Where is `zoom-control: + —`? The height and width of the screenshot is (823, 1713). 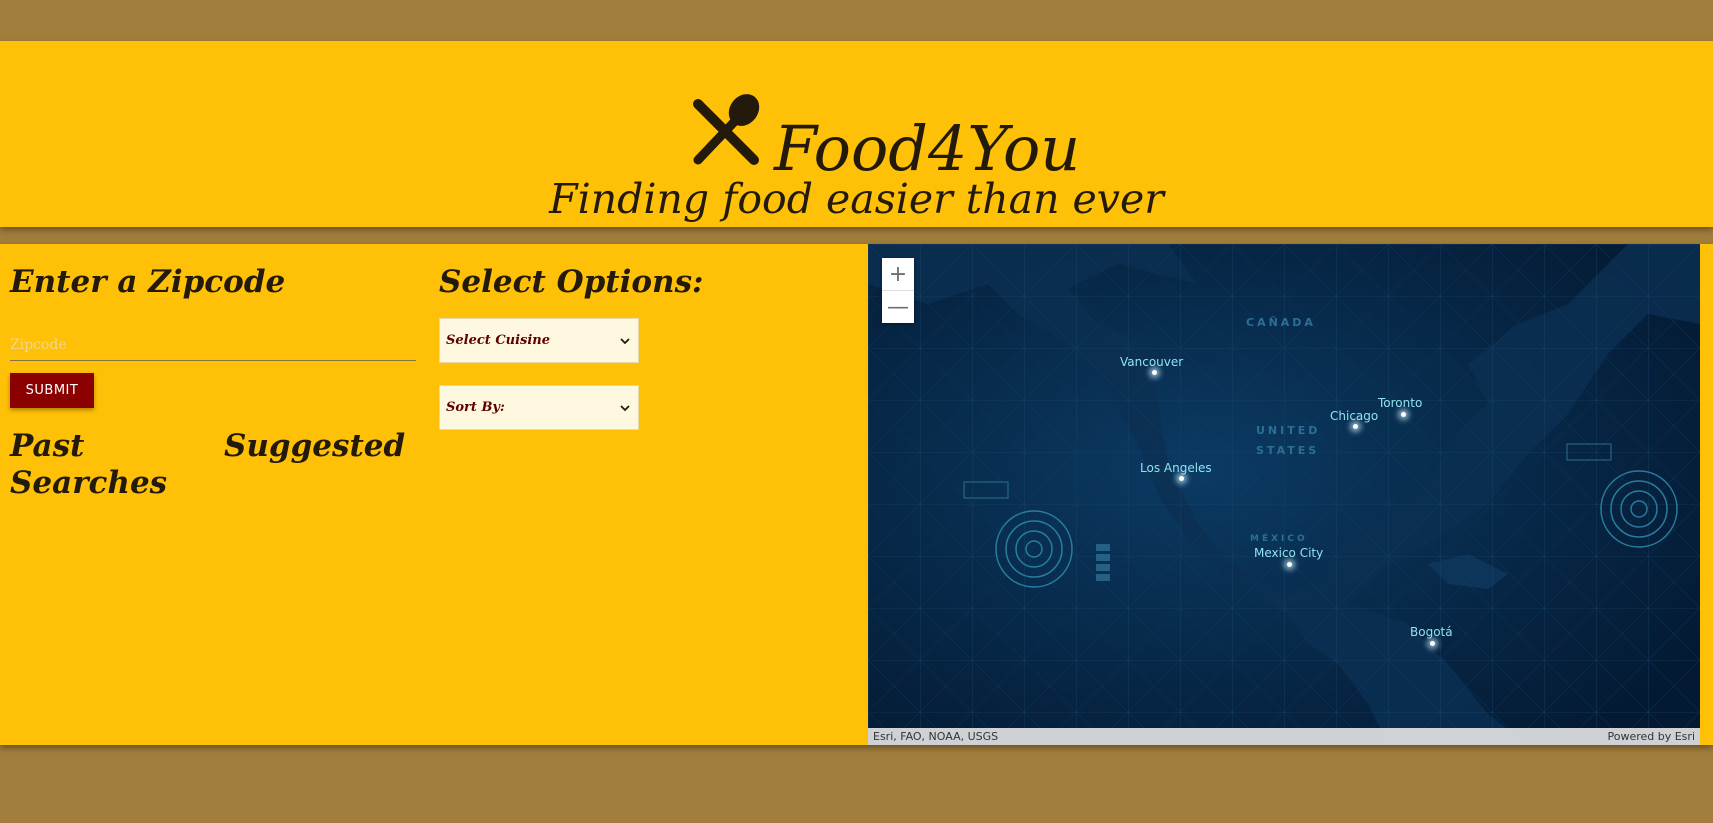
zoom-control: + — is located at coordinates (898, 290).